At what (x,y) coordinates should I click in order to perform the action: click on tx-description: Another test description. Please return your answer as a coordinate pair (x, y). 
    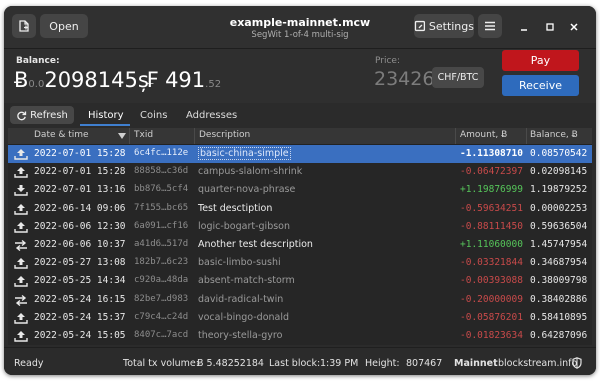
    Looking at the image, I should click on (255, 244).